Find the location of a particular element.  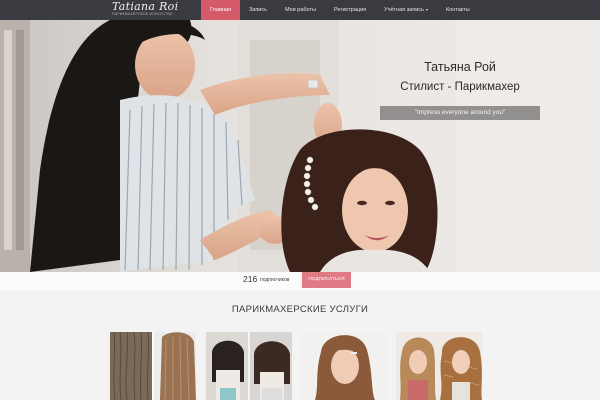

service-card-curly-hairstyle is located at coordinates (439, 366).